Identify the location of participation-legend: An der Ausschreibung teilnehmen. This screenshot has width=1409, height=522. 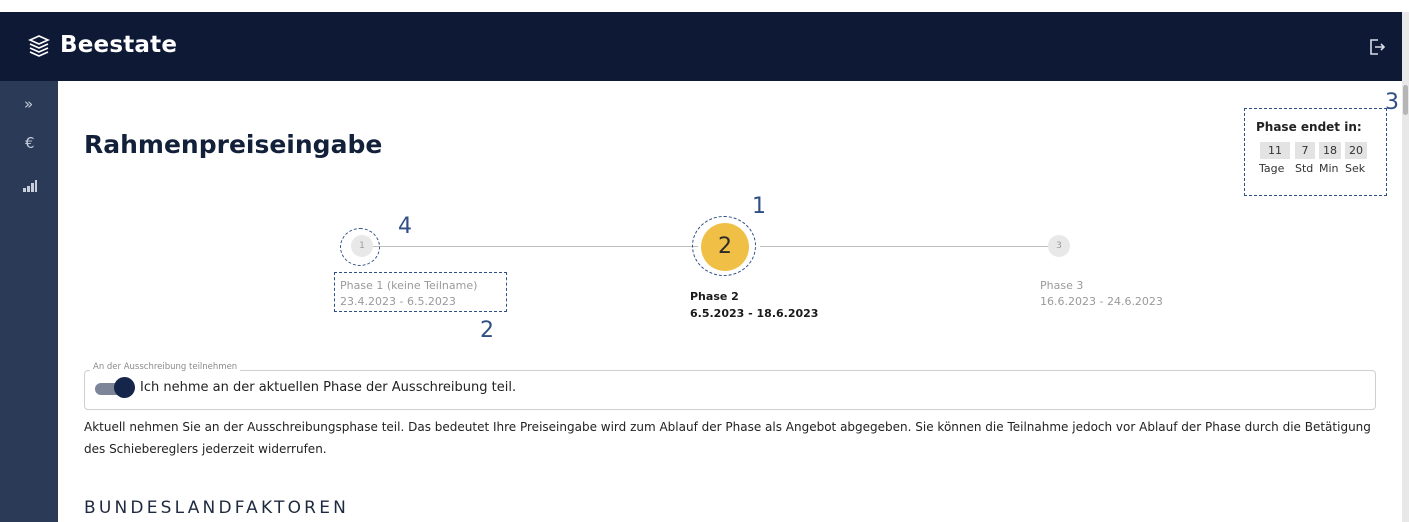
(165, 367).